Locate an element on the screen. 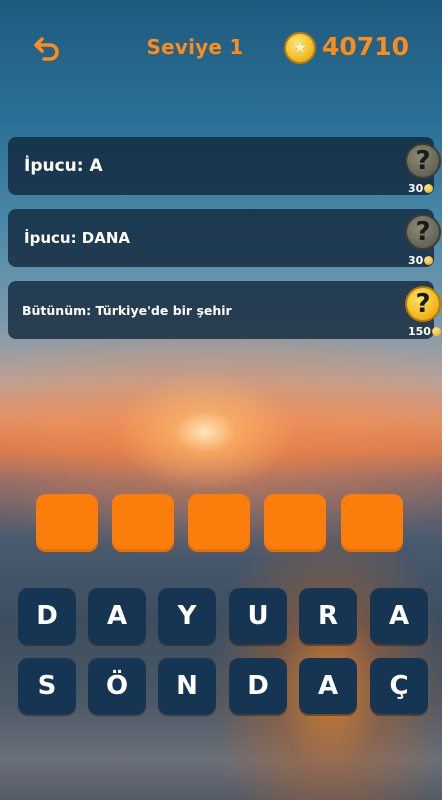 The height and width of the screenshot is (800, 442). back-button is located at coordinates (48, 48).